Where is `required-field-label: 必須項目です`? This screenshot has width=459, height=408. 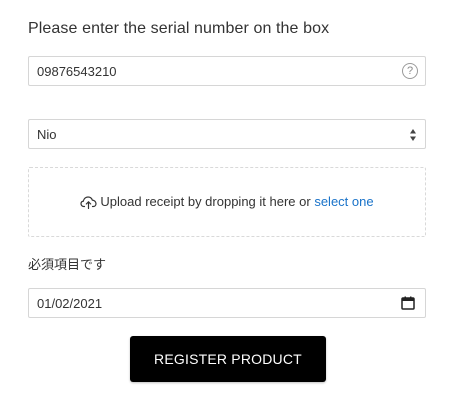 required-field-label: 必須項目です is located at coordinates (67, 264).